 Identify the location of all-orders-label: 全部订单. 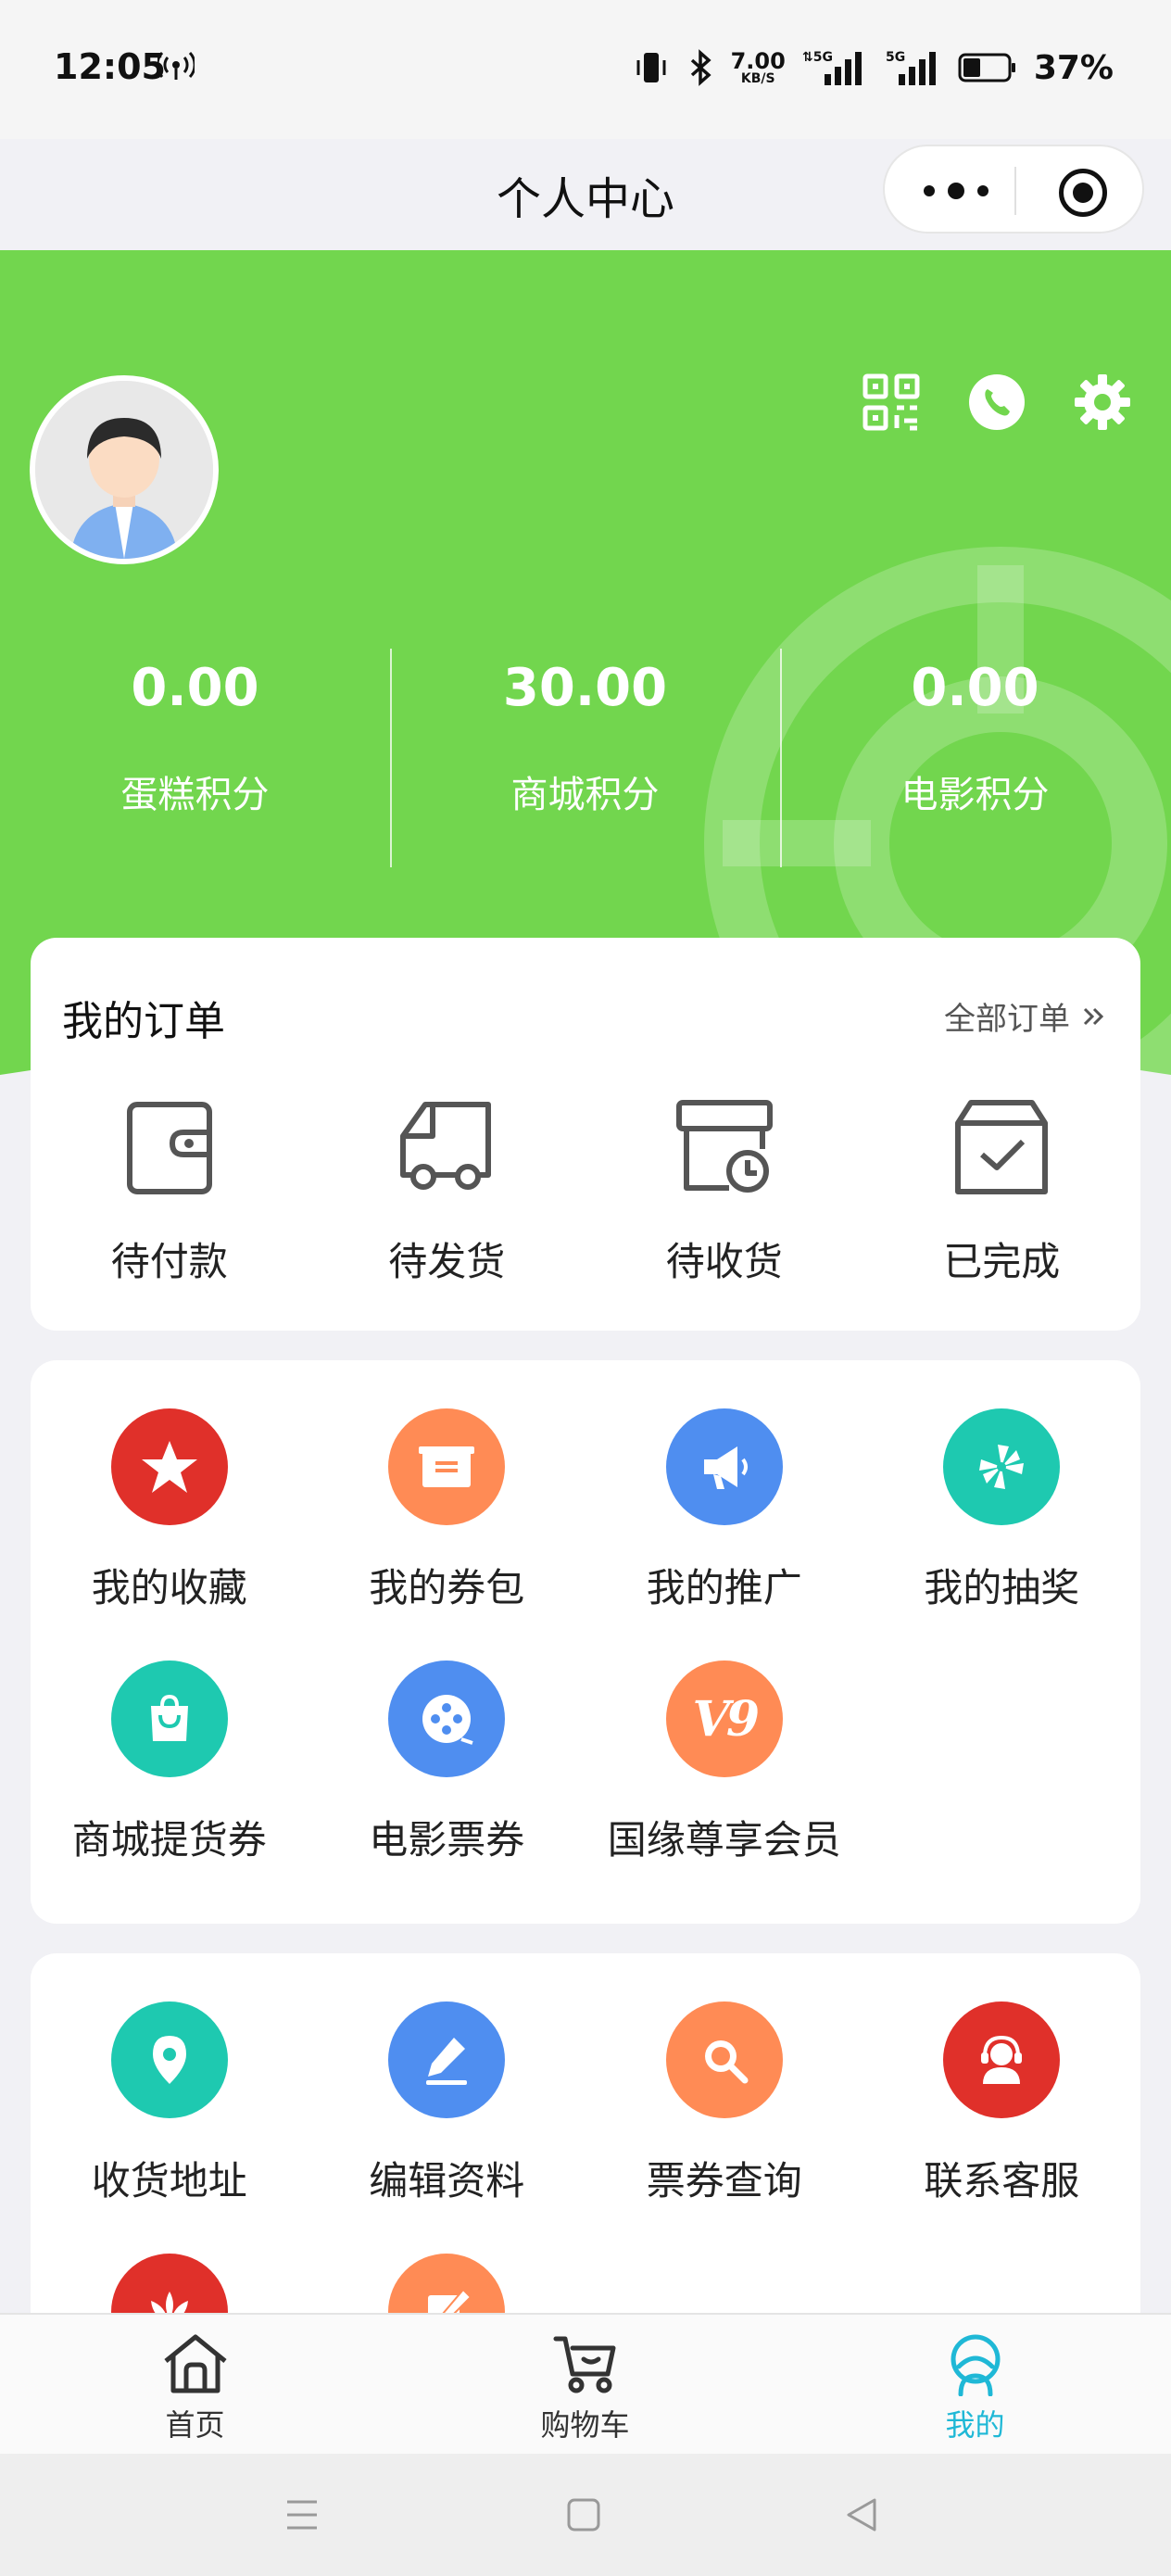
(1007, 1020).